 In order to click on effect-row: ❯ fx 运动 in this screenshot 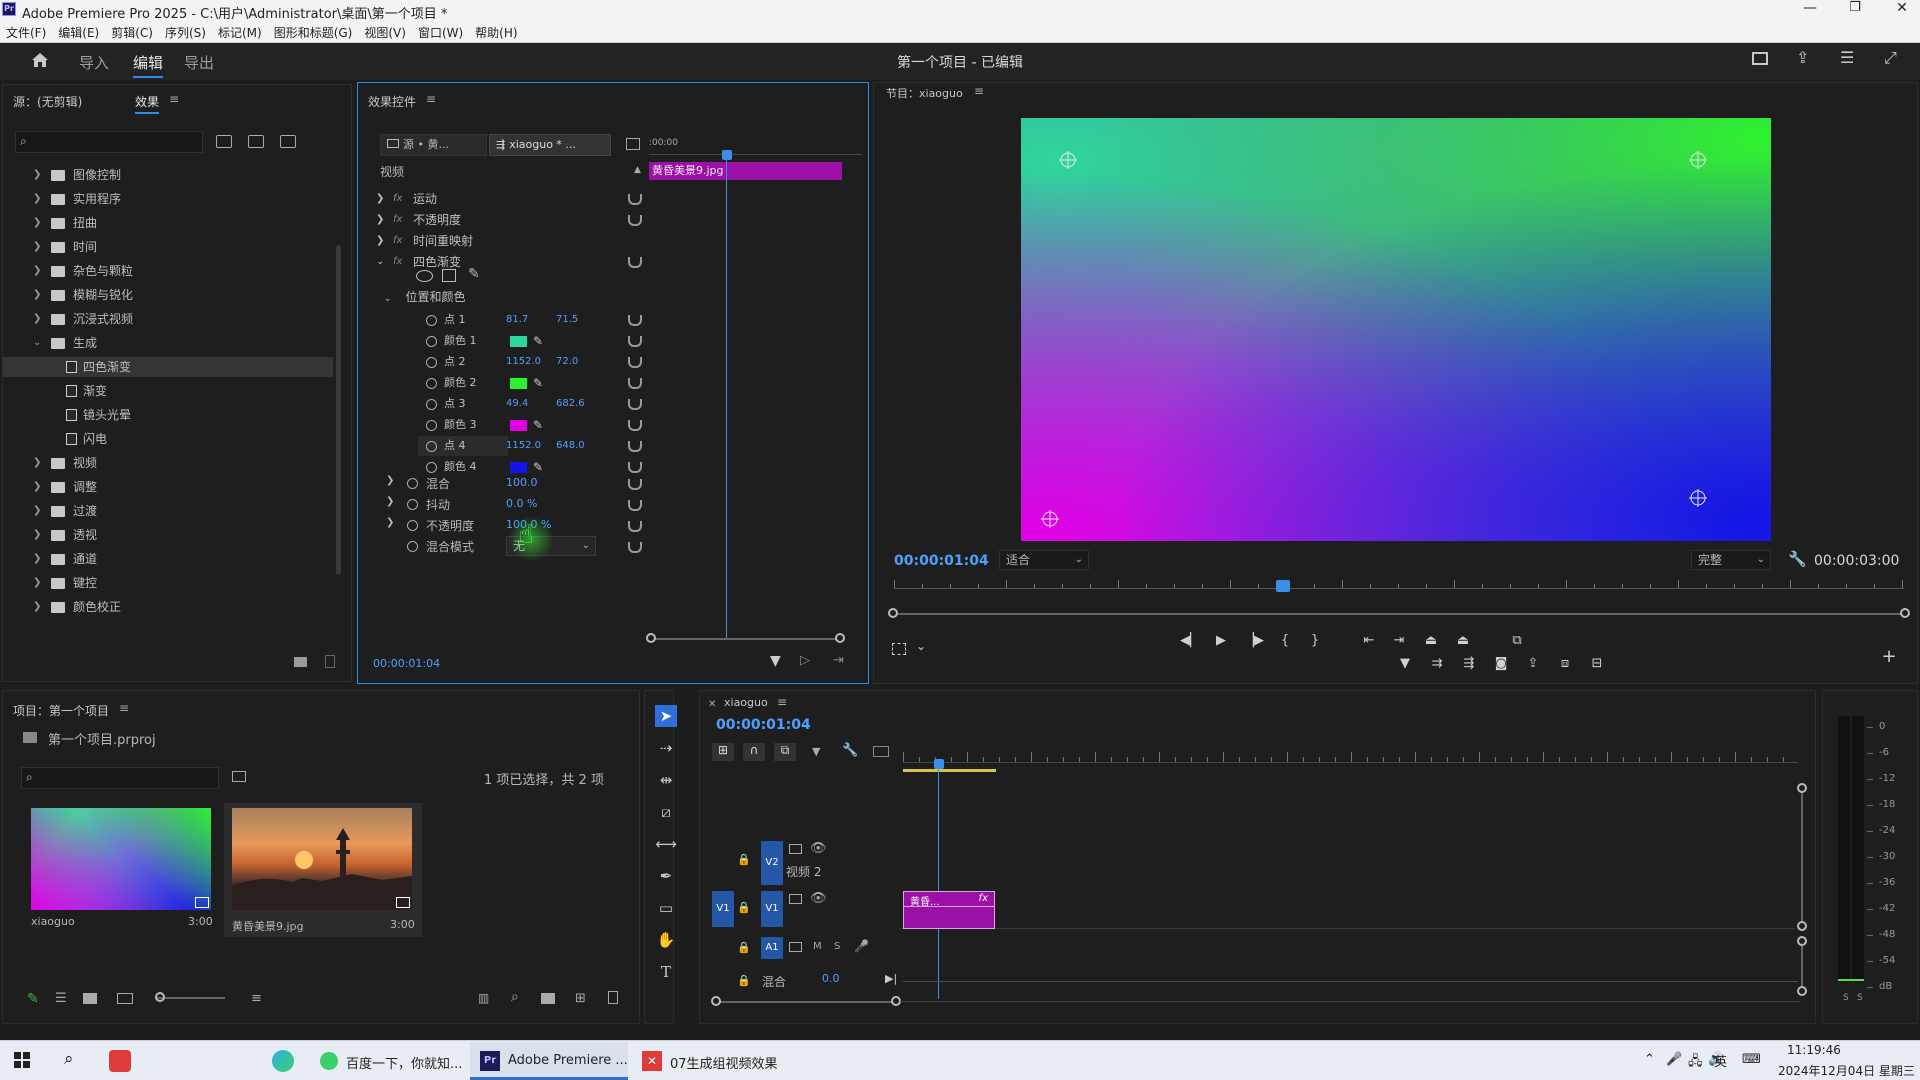, I will do `click(503, 199)`.